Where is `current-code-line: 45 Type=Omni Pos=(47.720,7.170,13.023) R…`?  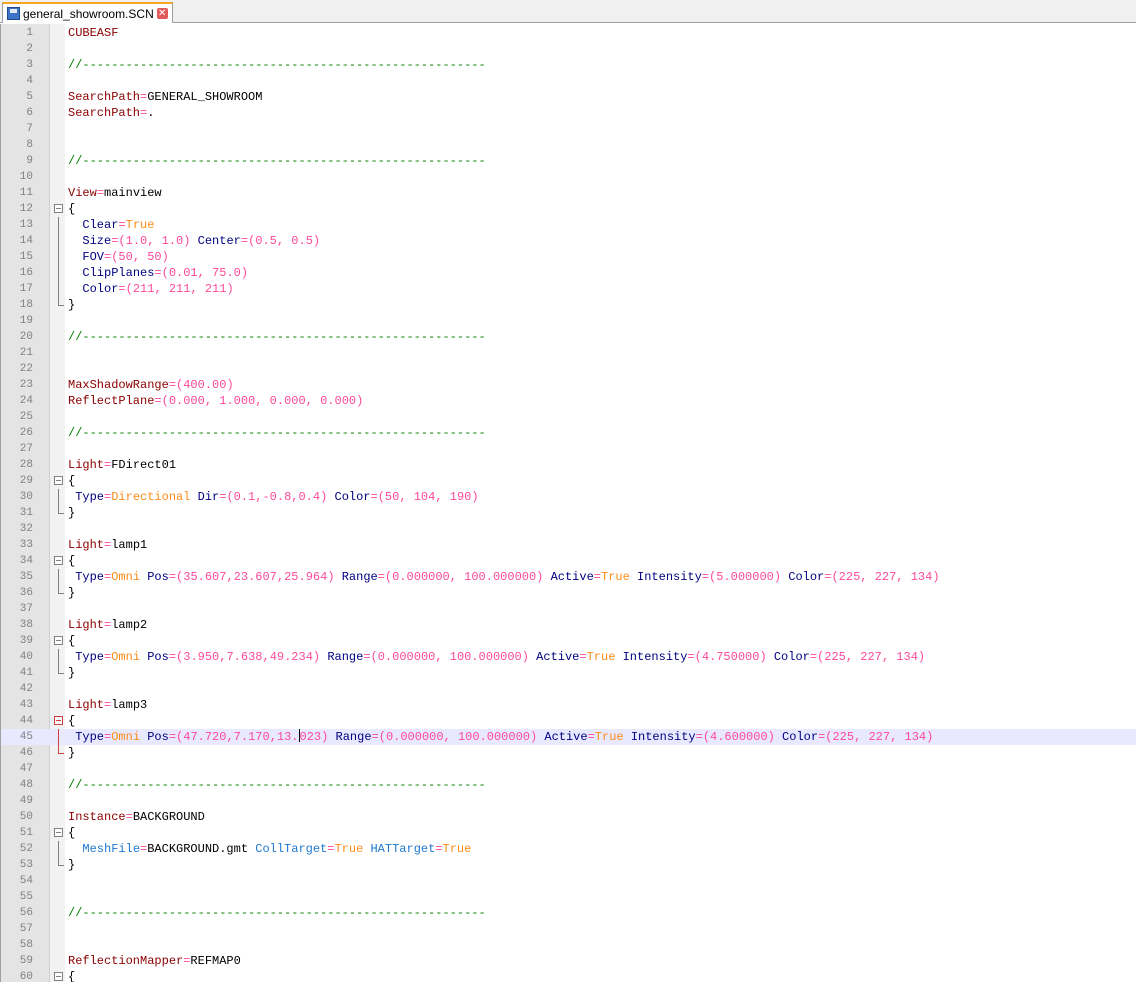
current-code-line: 45 Type=Omni Pos=(47.720,7.170,13.023) R… is located at coordinates (568, 737).